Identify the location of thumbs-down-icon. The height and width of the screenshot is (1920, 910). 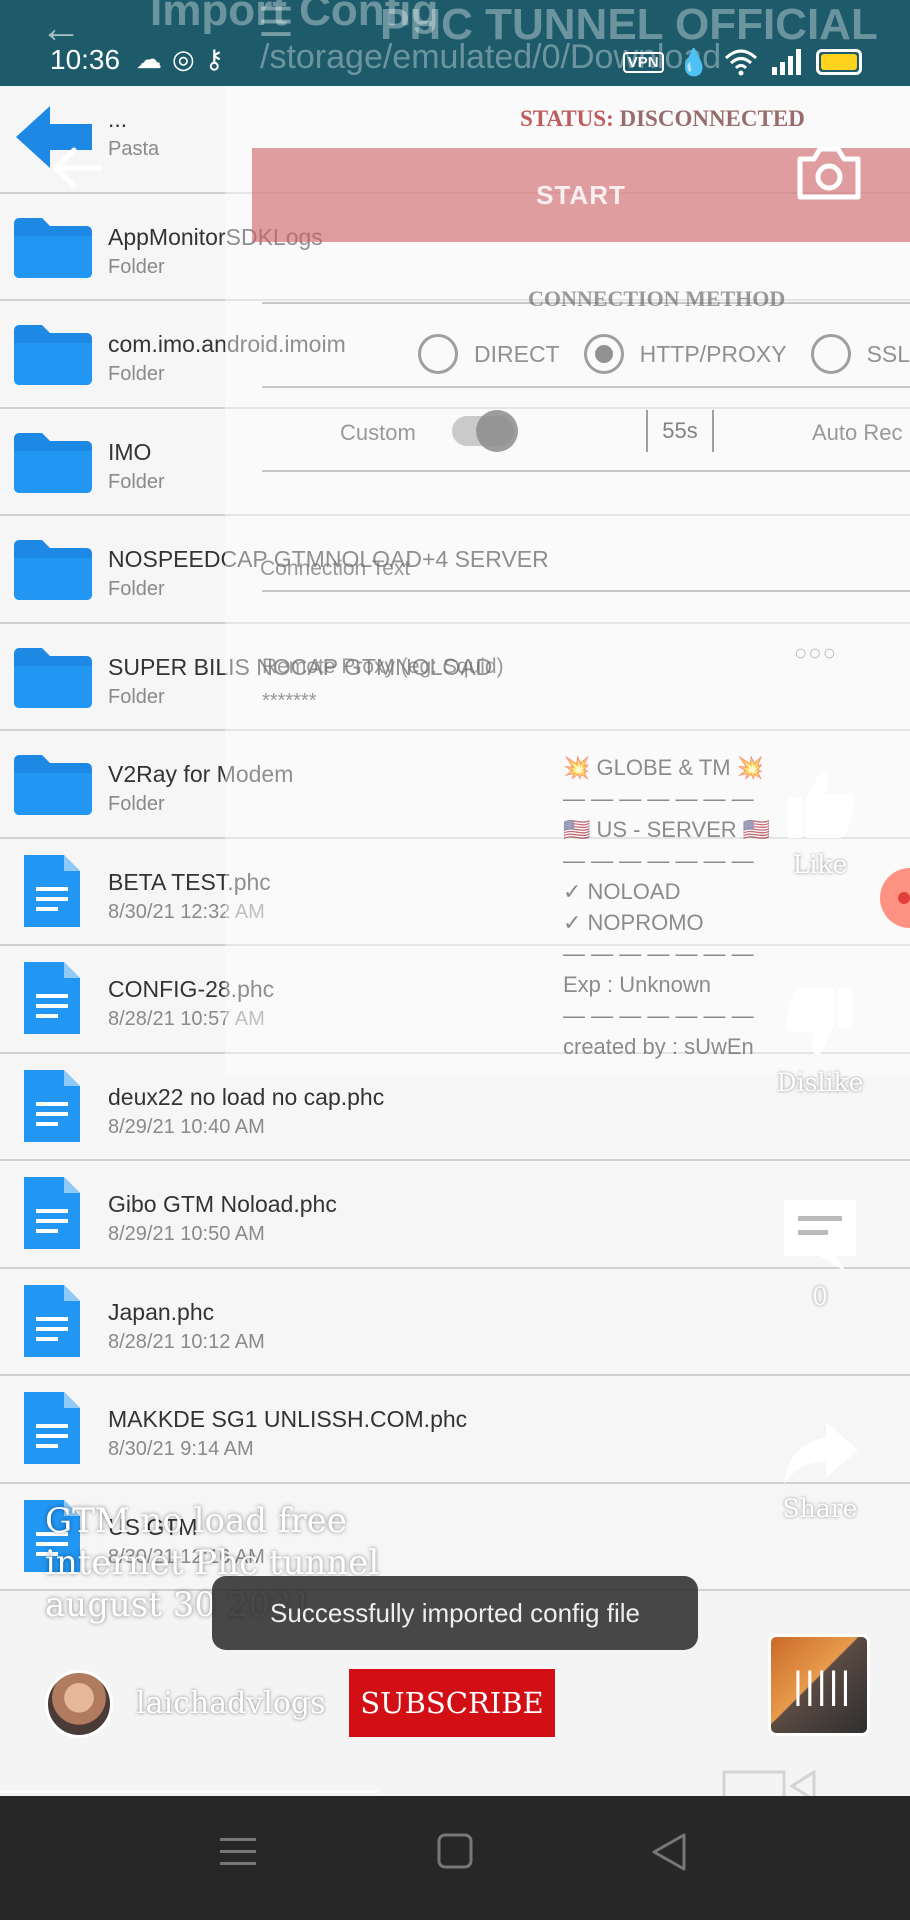
(818, 1021).